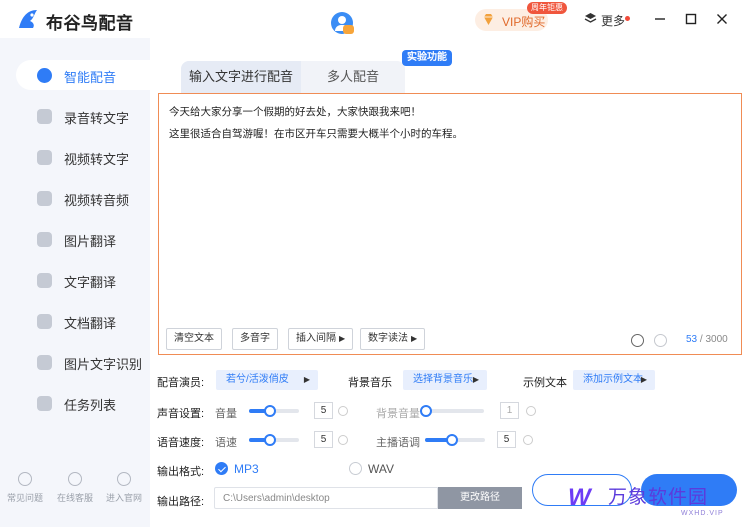 This screenshot has width=750, height=527. What do you see at coordinates (506, 439) in the screenshot?
I see `tone-value: 5` at bounding box center [506, 439].